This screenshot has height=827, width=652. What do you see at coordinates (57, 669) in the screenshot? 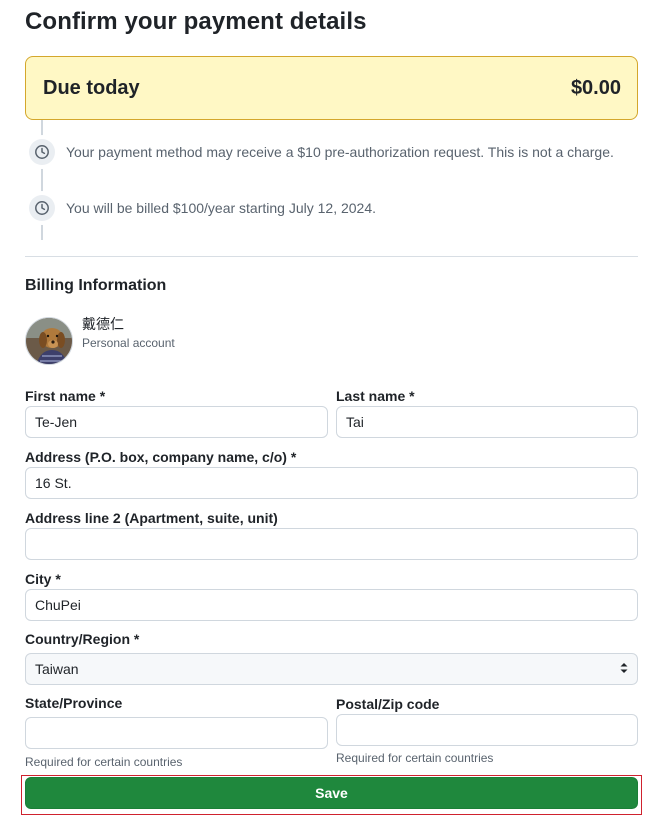
I see `country-selected-value: Taiwan` at bounding box center [57, 669].